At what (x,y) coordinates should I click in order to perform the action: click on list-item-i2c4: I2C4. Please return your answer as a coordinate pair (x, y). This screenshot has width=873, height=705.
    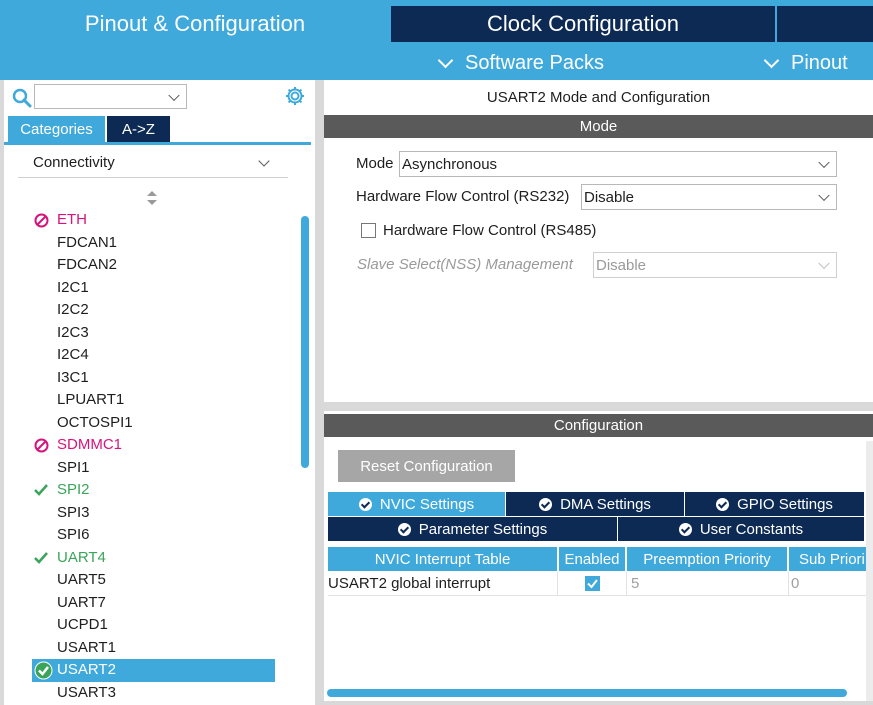
    Looking at the image, I should click on (153, 355).